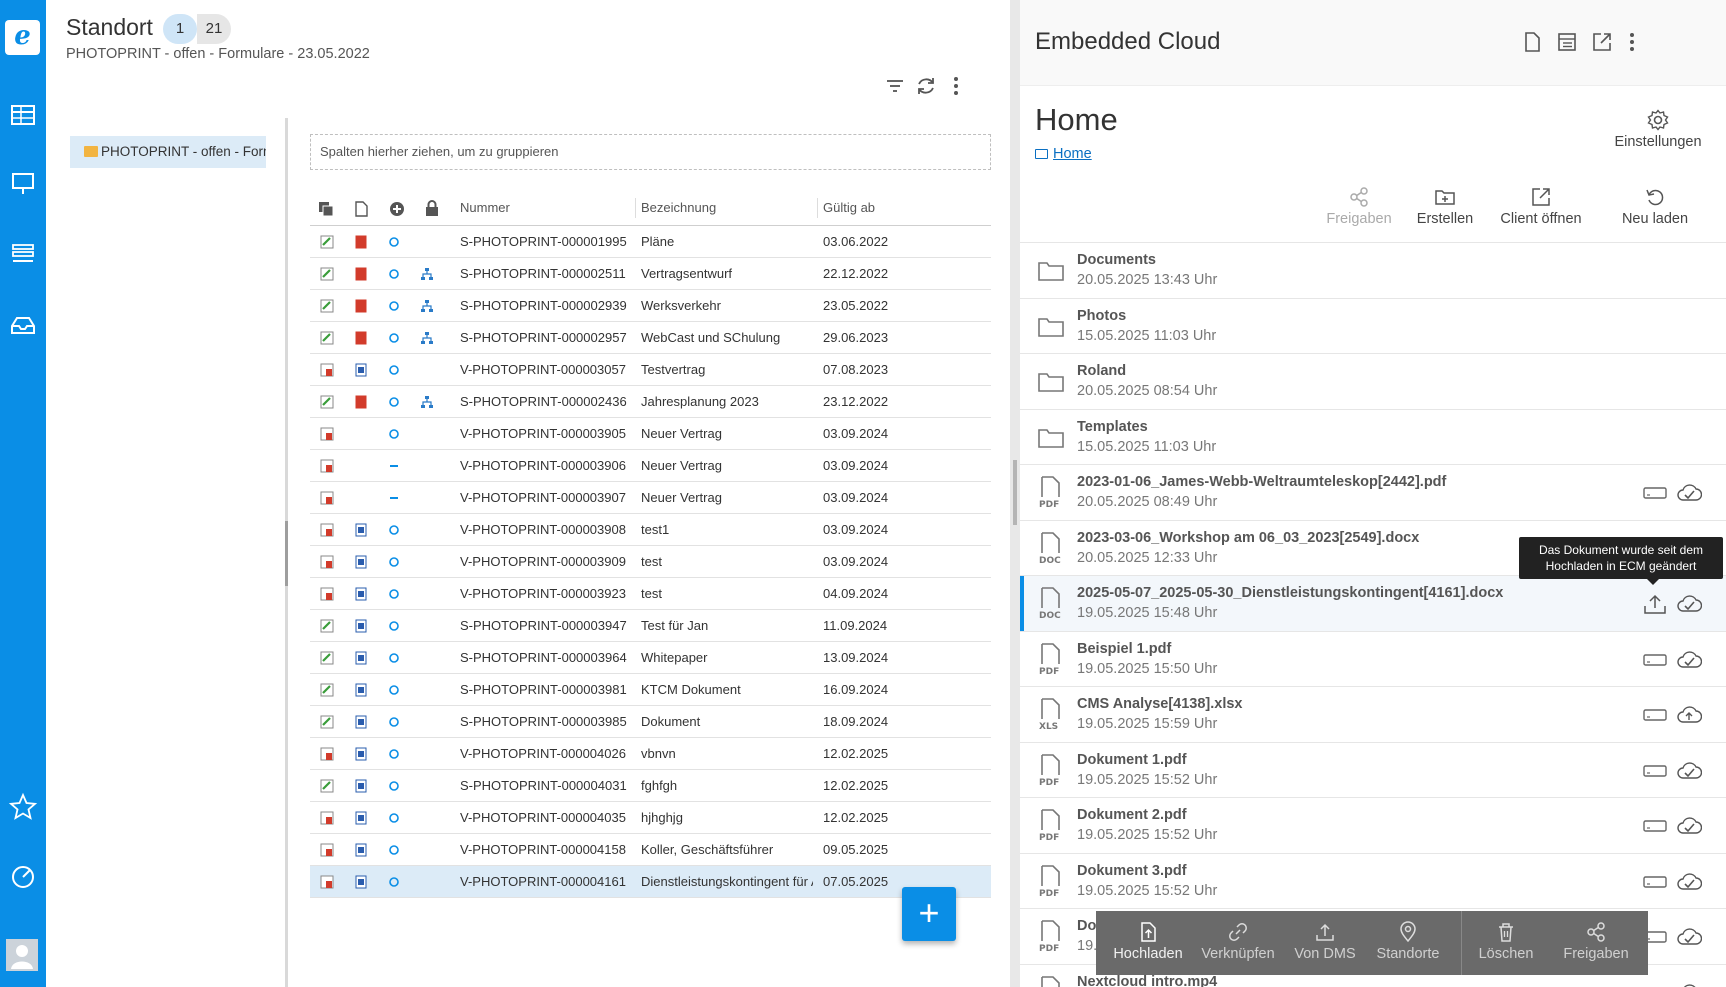 The image size is (1726, 987). Describe the element at coordinates (650, 530) in the screenshot. I see `table-row: V-PHOTOPRINT-000003908 test1 03.09.2024` at that location.